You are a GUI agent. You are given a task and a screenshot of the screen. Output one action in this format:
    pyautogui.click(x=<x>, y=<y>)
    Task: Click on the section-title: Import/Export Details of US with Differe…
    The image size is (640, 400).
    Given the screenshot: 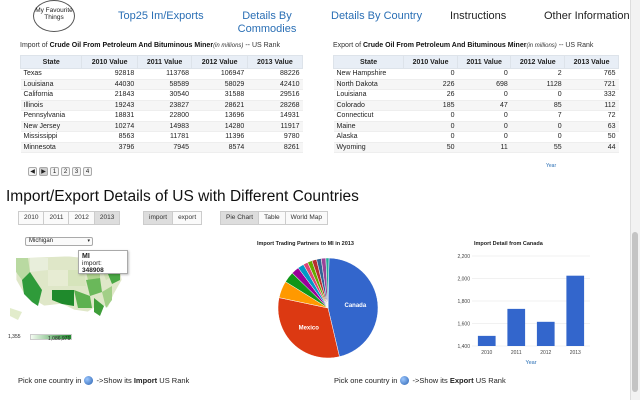 What is the action you would take?
    pyautogui.click(x=182, y=196)
    